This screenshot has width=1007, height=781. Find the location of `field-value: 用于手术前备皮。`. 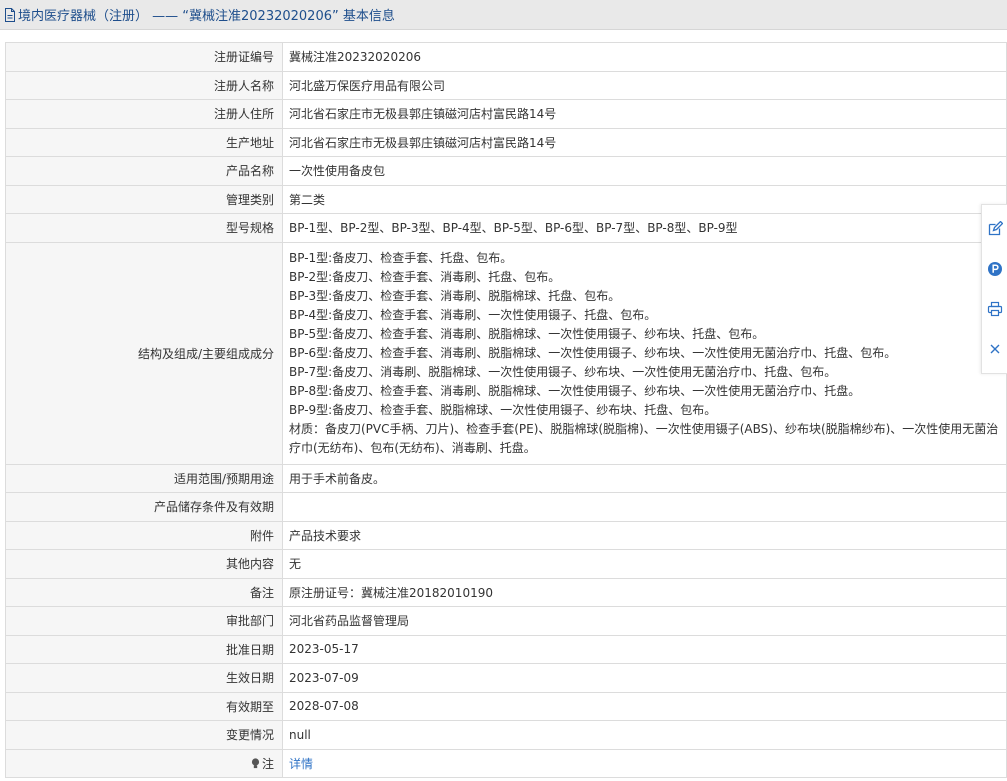

field-value: 用于手术前备皮。 is located at coordinates (644, 478).